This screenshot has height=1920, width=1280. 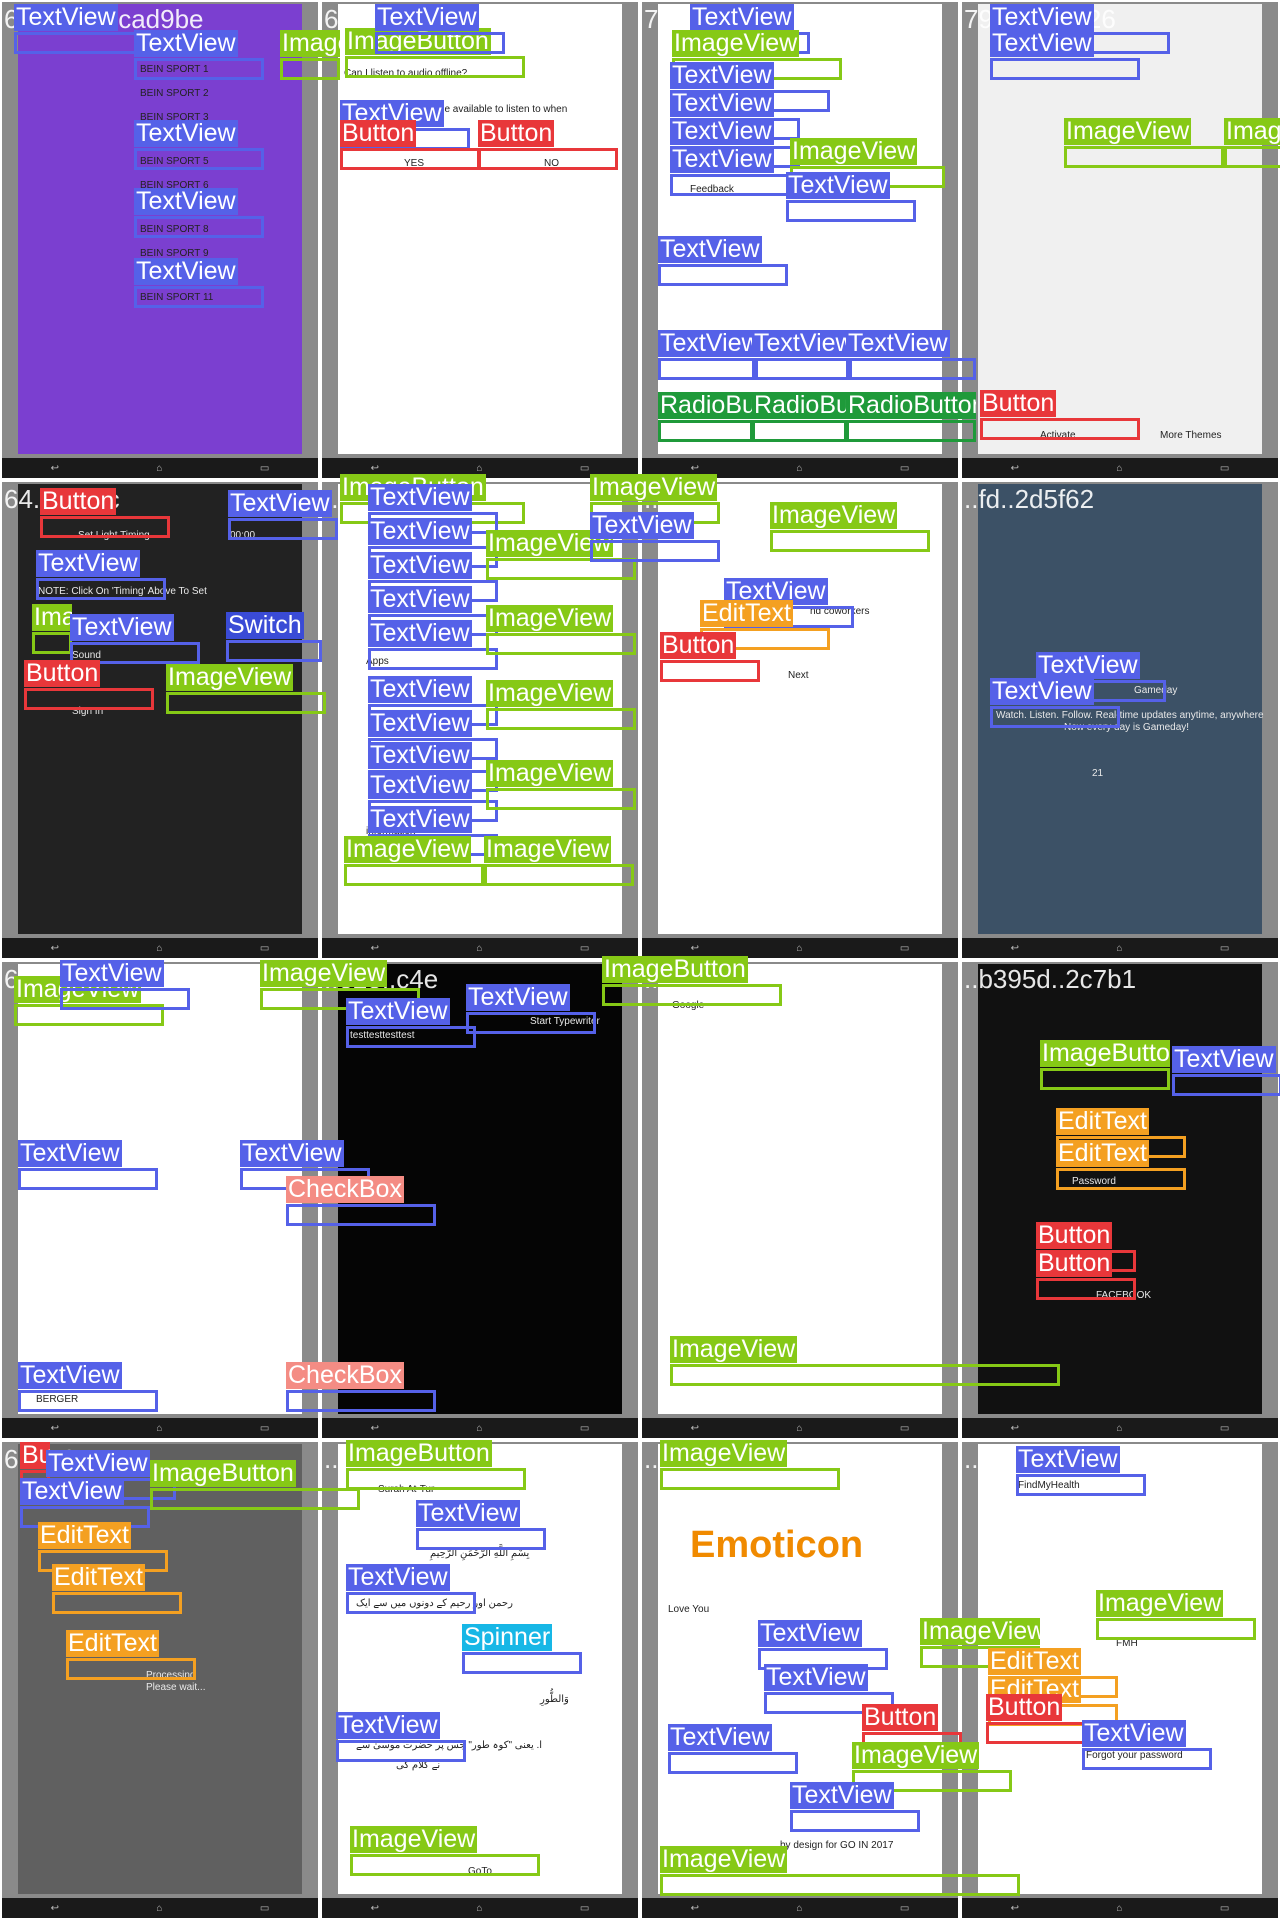 What do you see at coordinates (1191, 435) in the screenshot?
I see `screen-text: More Themes` at bounding box center [1191, 435].